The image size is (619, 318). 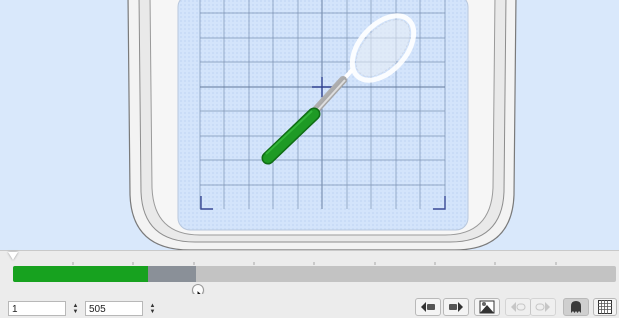 I want to click on end-stitch-stepper: ▲ ▼, so click(x=152, y=308).